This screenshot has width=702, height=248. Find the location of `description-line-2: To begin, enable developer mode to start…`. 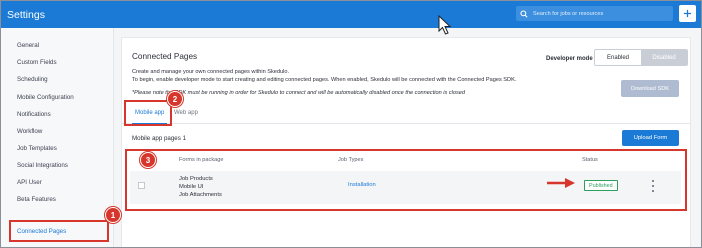

description-line-2: To begin, enable developer mode to start… is located at coordinates (324, 80).